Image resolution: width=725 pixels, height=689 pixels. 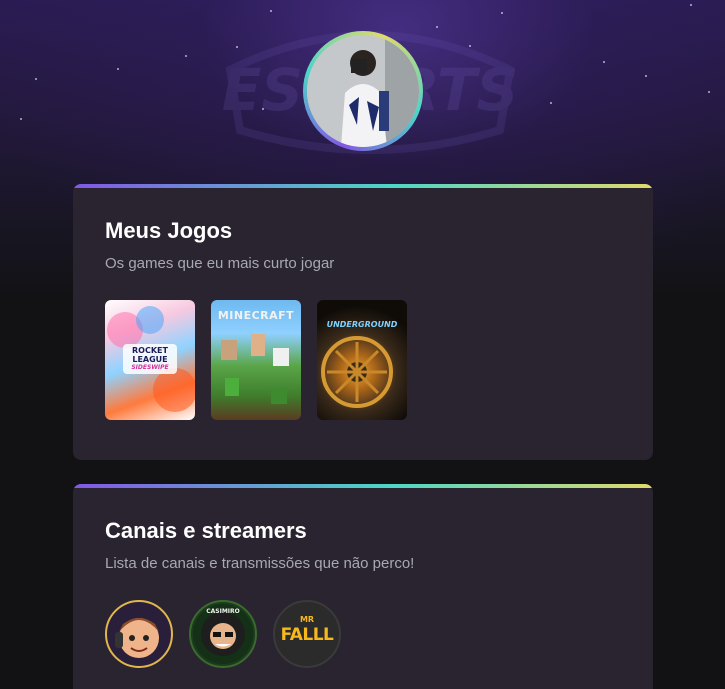 What do you see at coordinates (256, 315) in the screenshot?
I see `game-title-line: MINECRAFT` at bounding box center [256, 315].